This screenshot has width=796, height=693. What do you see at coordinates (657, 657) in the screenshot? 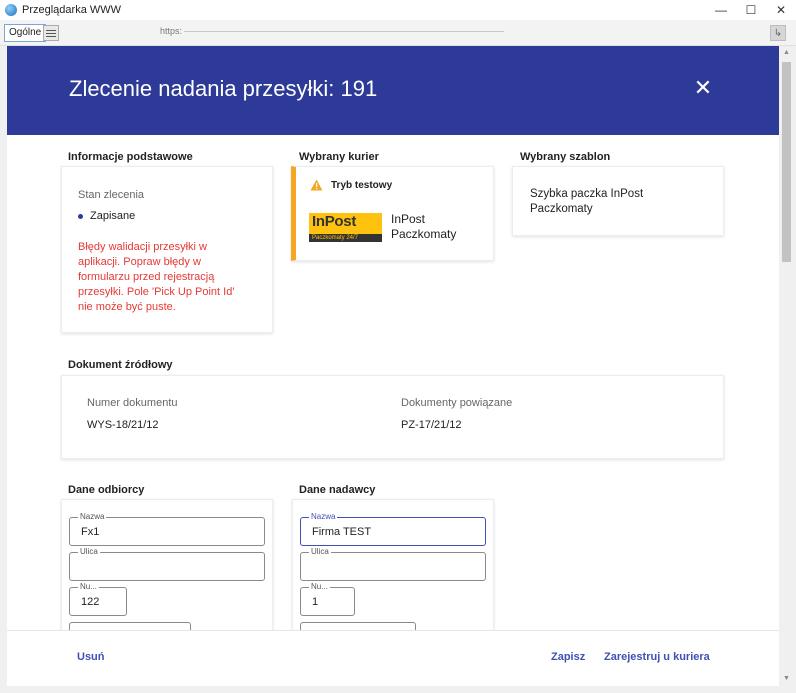
I see `register-courier-button: Zarejestruj u kuriera` at bounding box center [657, 657].